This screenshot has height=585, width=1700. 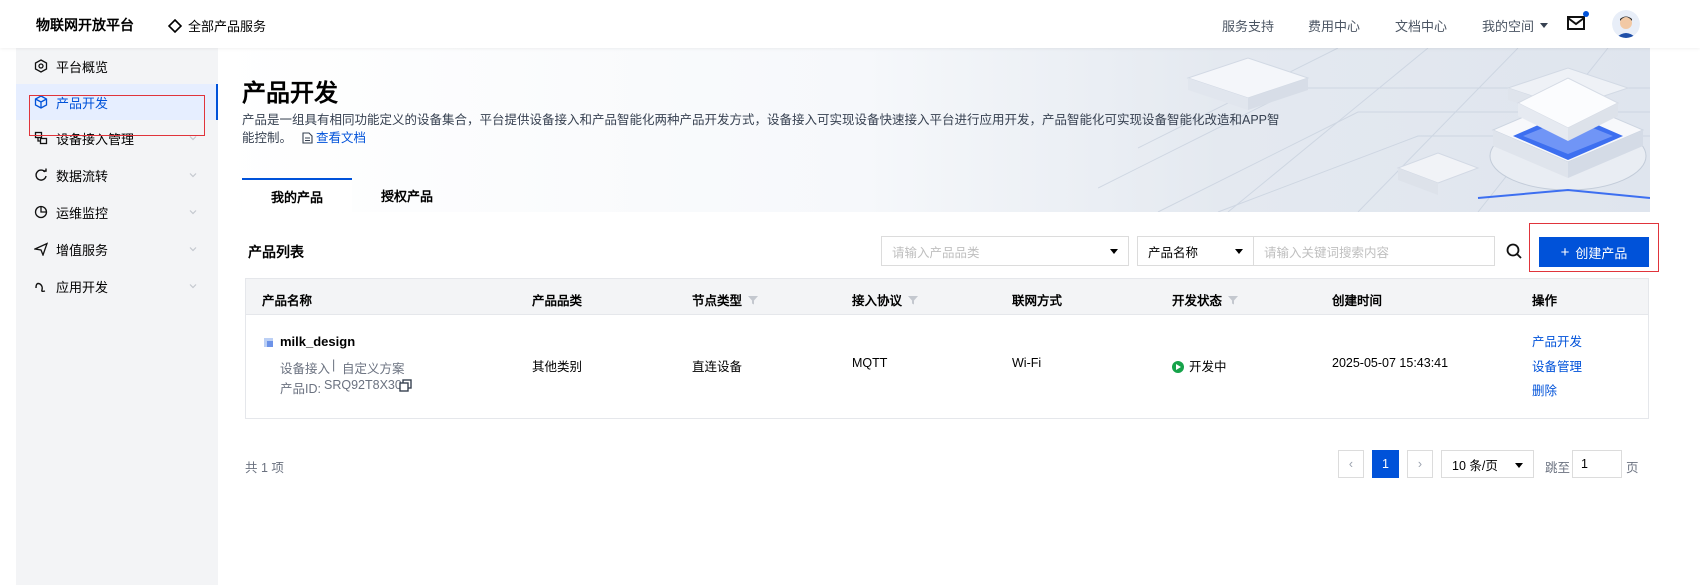 What do you see at coordinates (870, 363) in the screenshot?
I see `access-protocol: MQTT` at bounding box center [870, 363].